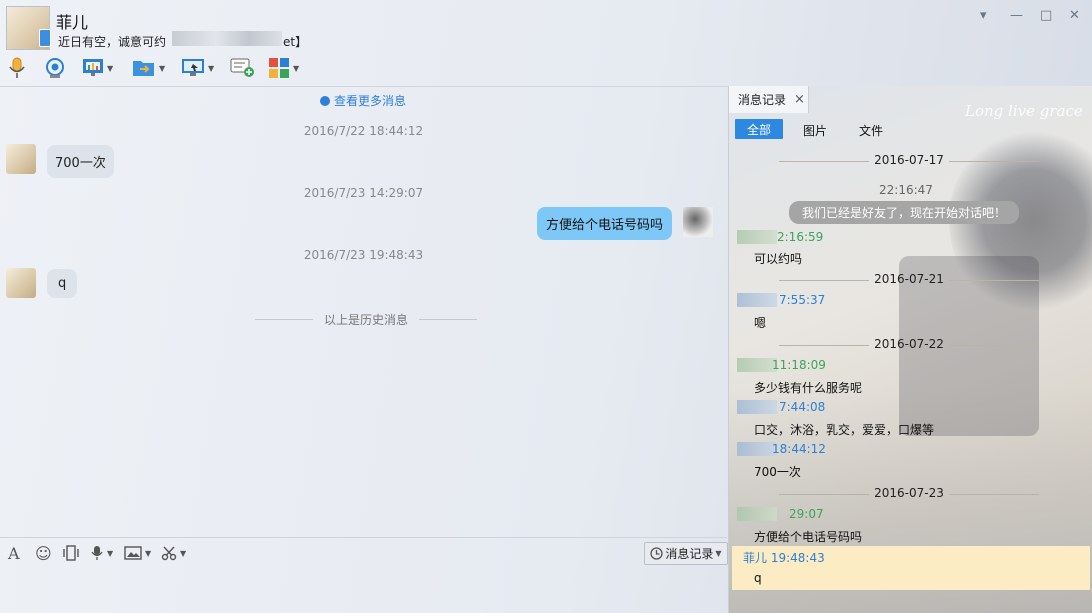 This screenshot has width=1092, height=613. I want to click on message-bubble: 700一次, so click(80, 161).